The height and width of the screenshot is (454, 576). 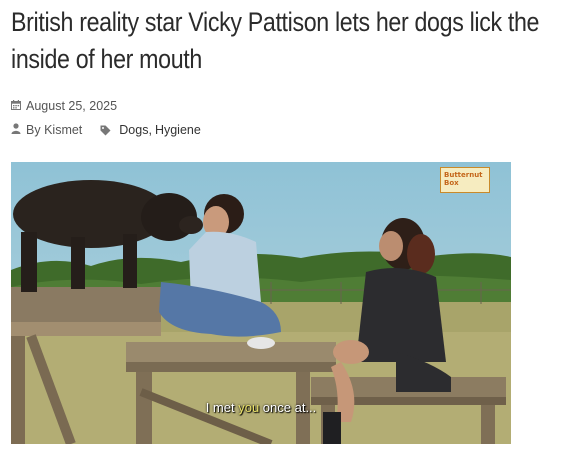 I want to click on subtitle-highlight: you, so click(x=249, y=407).